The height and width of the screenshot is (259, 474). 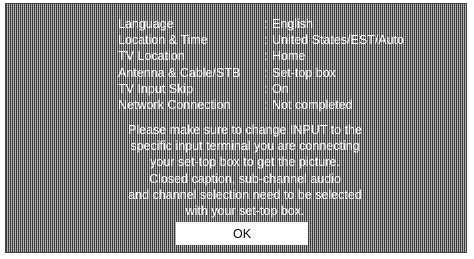 I want to click on setting-value: Set-top box, so click(x=304, y=72).